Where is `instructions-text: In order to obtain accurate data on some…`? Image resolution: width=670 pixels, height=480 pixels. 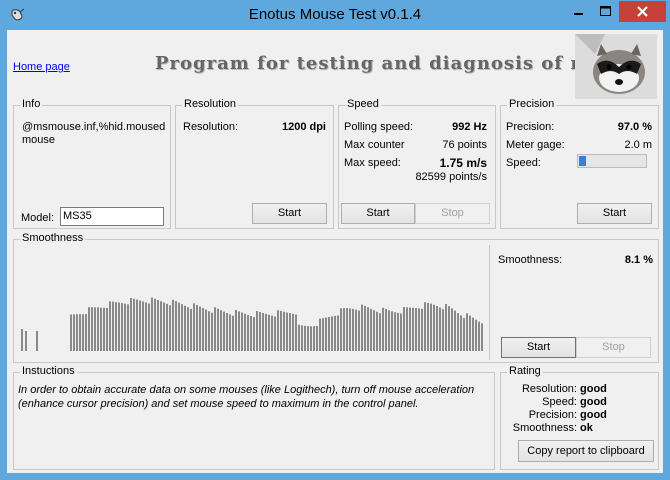
instructions-text: In order to obtain accurate data on some… is located at coordinates (246, 397).